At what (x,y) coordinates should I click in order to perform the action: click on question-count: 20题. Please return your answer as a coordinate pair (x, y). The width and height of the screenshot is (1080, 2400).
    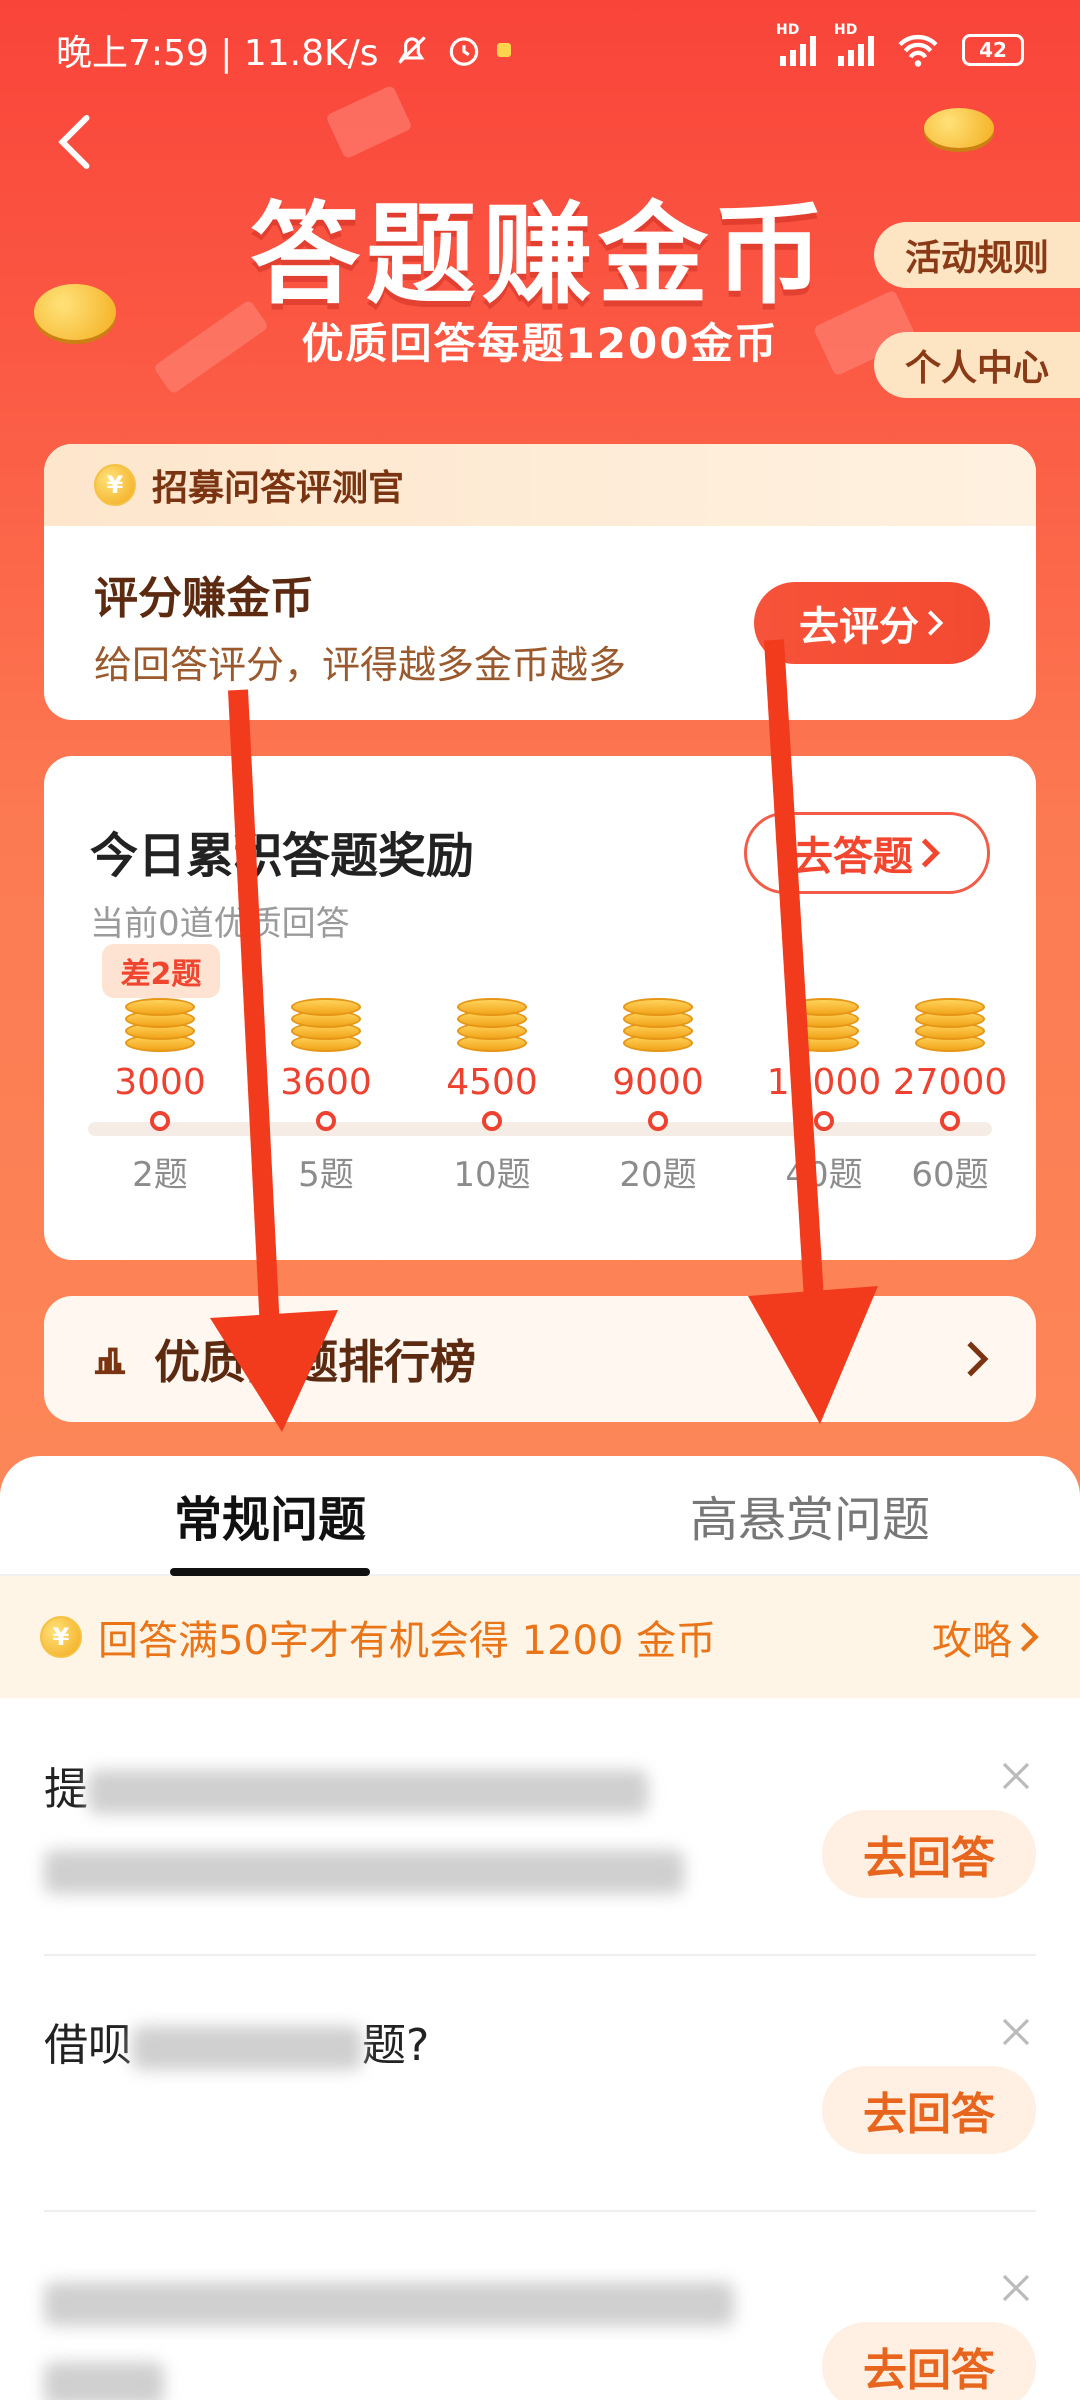
    Looking at the image, I should click on (658, 1175).